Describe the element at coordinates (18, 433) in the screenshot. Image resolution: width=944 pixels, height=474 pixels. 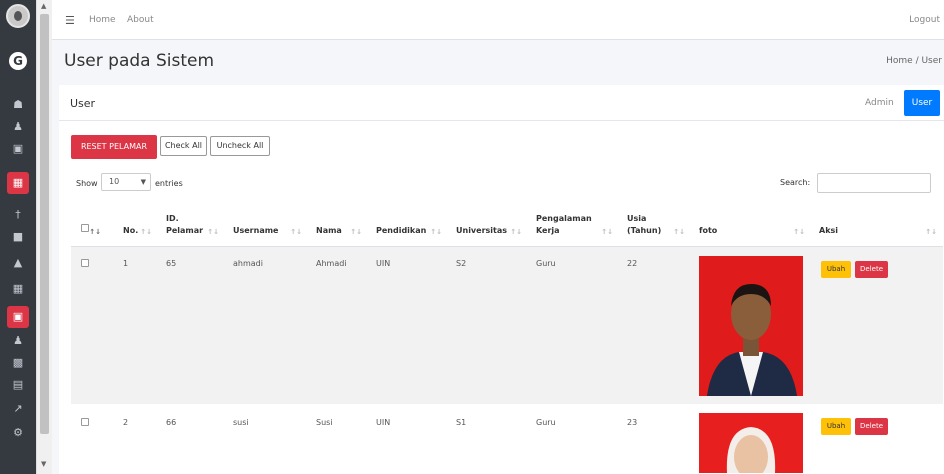
I see `cogs-icon: ⚙` at that location.